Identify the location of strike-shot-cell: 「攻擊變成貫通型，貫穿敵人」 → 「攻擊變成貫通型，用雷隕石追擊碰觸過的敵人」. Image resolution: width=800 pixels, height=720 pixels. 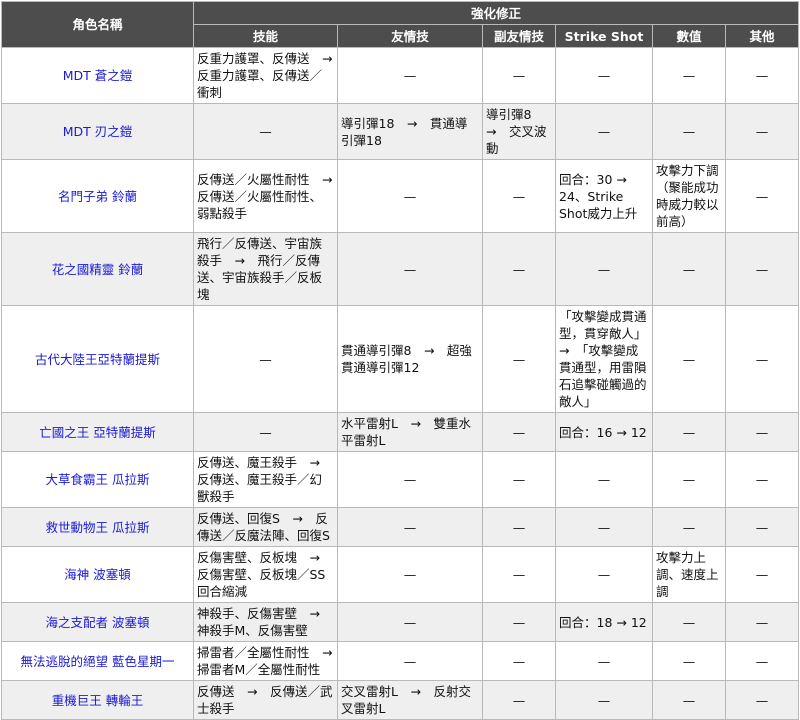
(604, 359).